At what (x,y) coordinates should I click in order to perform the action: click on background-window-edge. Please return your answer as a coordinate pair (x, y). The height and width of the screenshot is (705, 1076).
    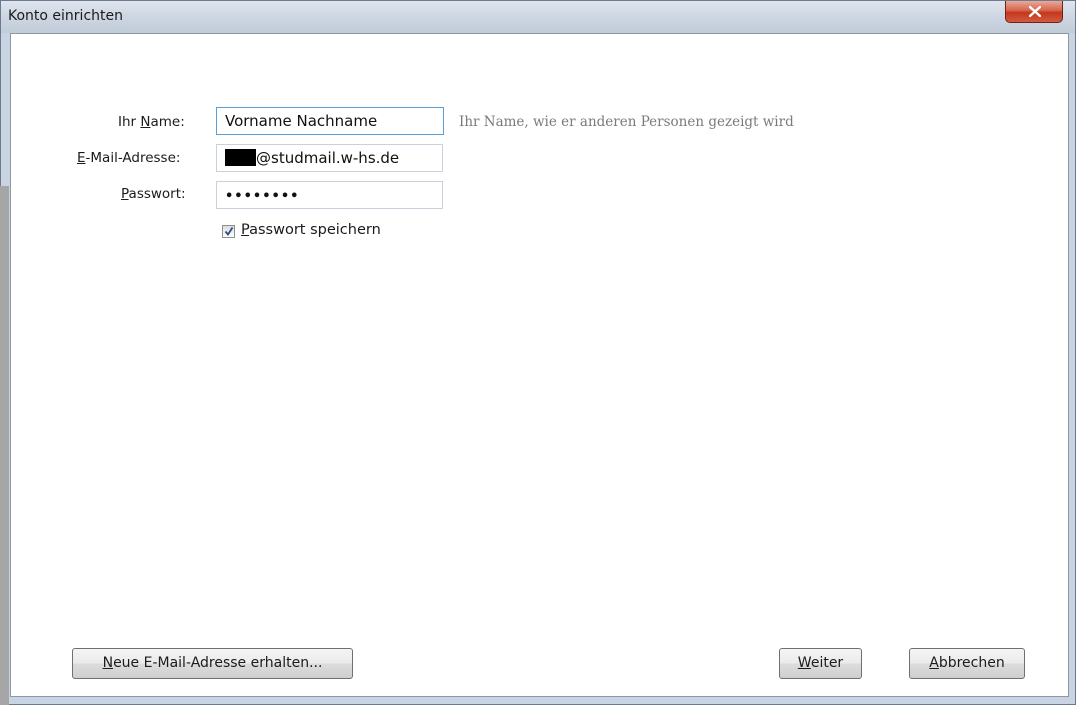
    Looking at the image, I should click on (4, 445).